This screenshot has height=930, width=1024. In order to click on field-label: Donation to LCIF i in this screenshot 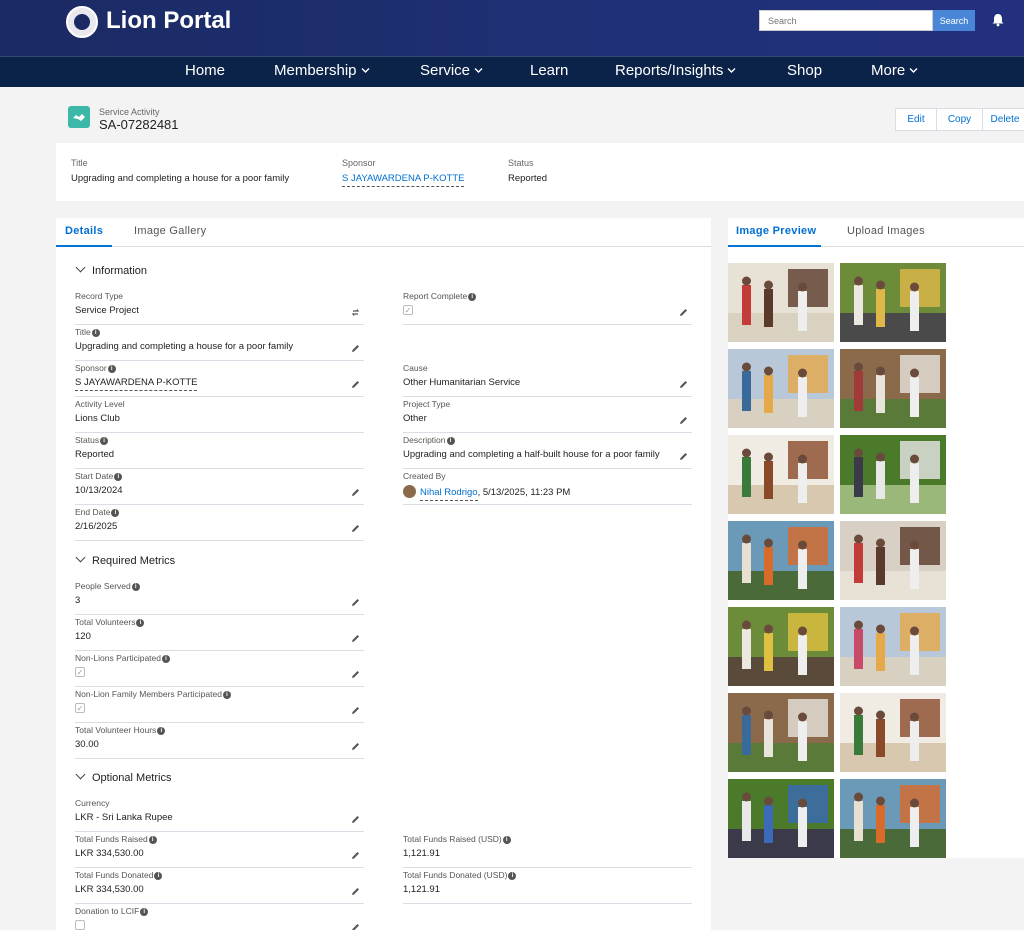, I will do `click(112, 911)`.